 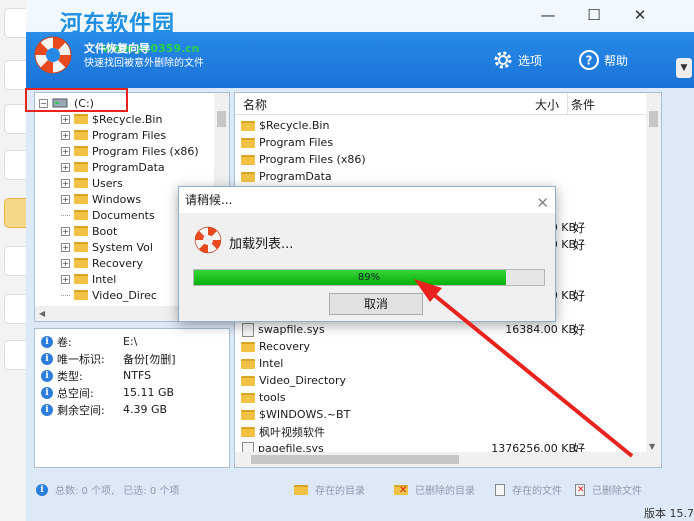 What do you see at coordinates (107, 247) in the screenshot?
I see `tree-item: + System Vol` at bounding box center [107, 247].